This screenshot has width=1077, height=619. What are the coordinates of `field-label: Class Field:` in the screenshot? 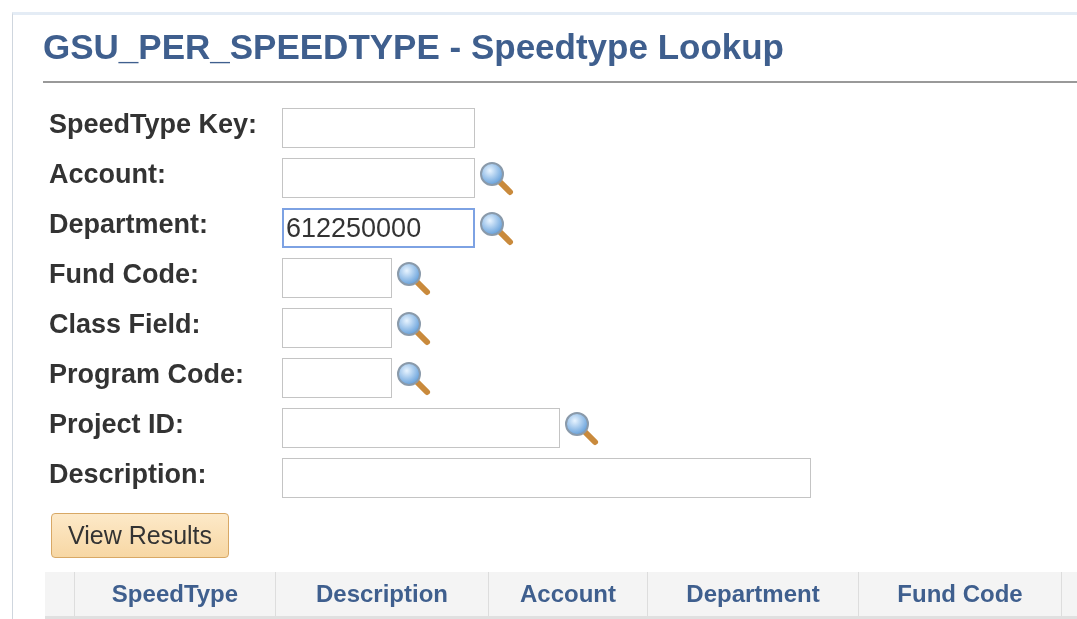 It's located at (125, 324).